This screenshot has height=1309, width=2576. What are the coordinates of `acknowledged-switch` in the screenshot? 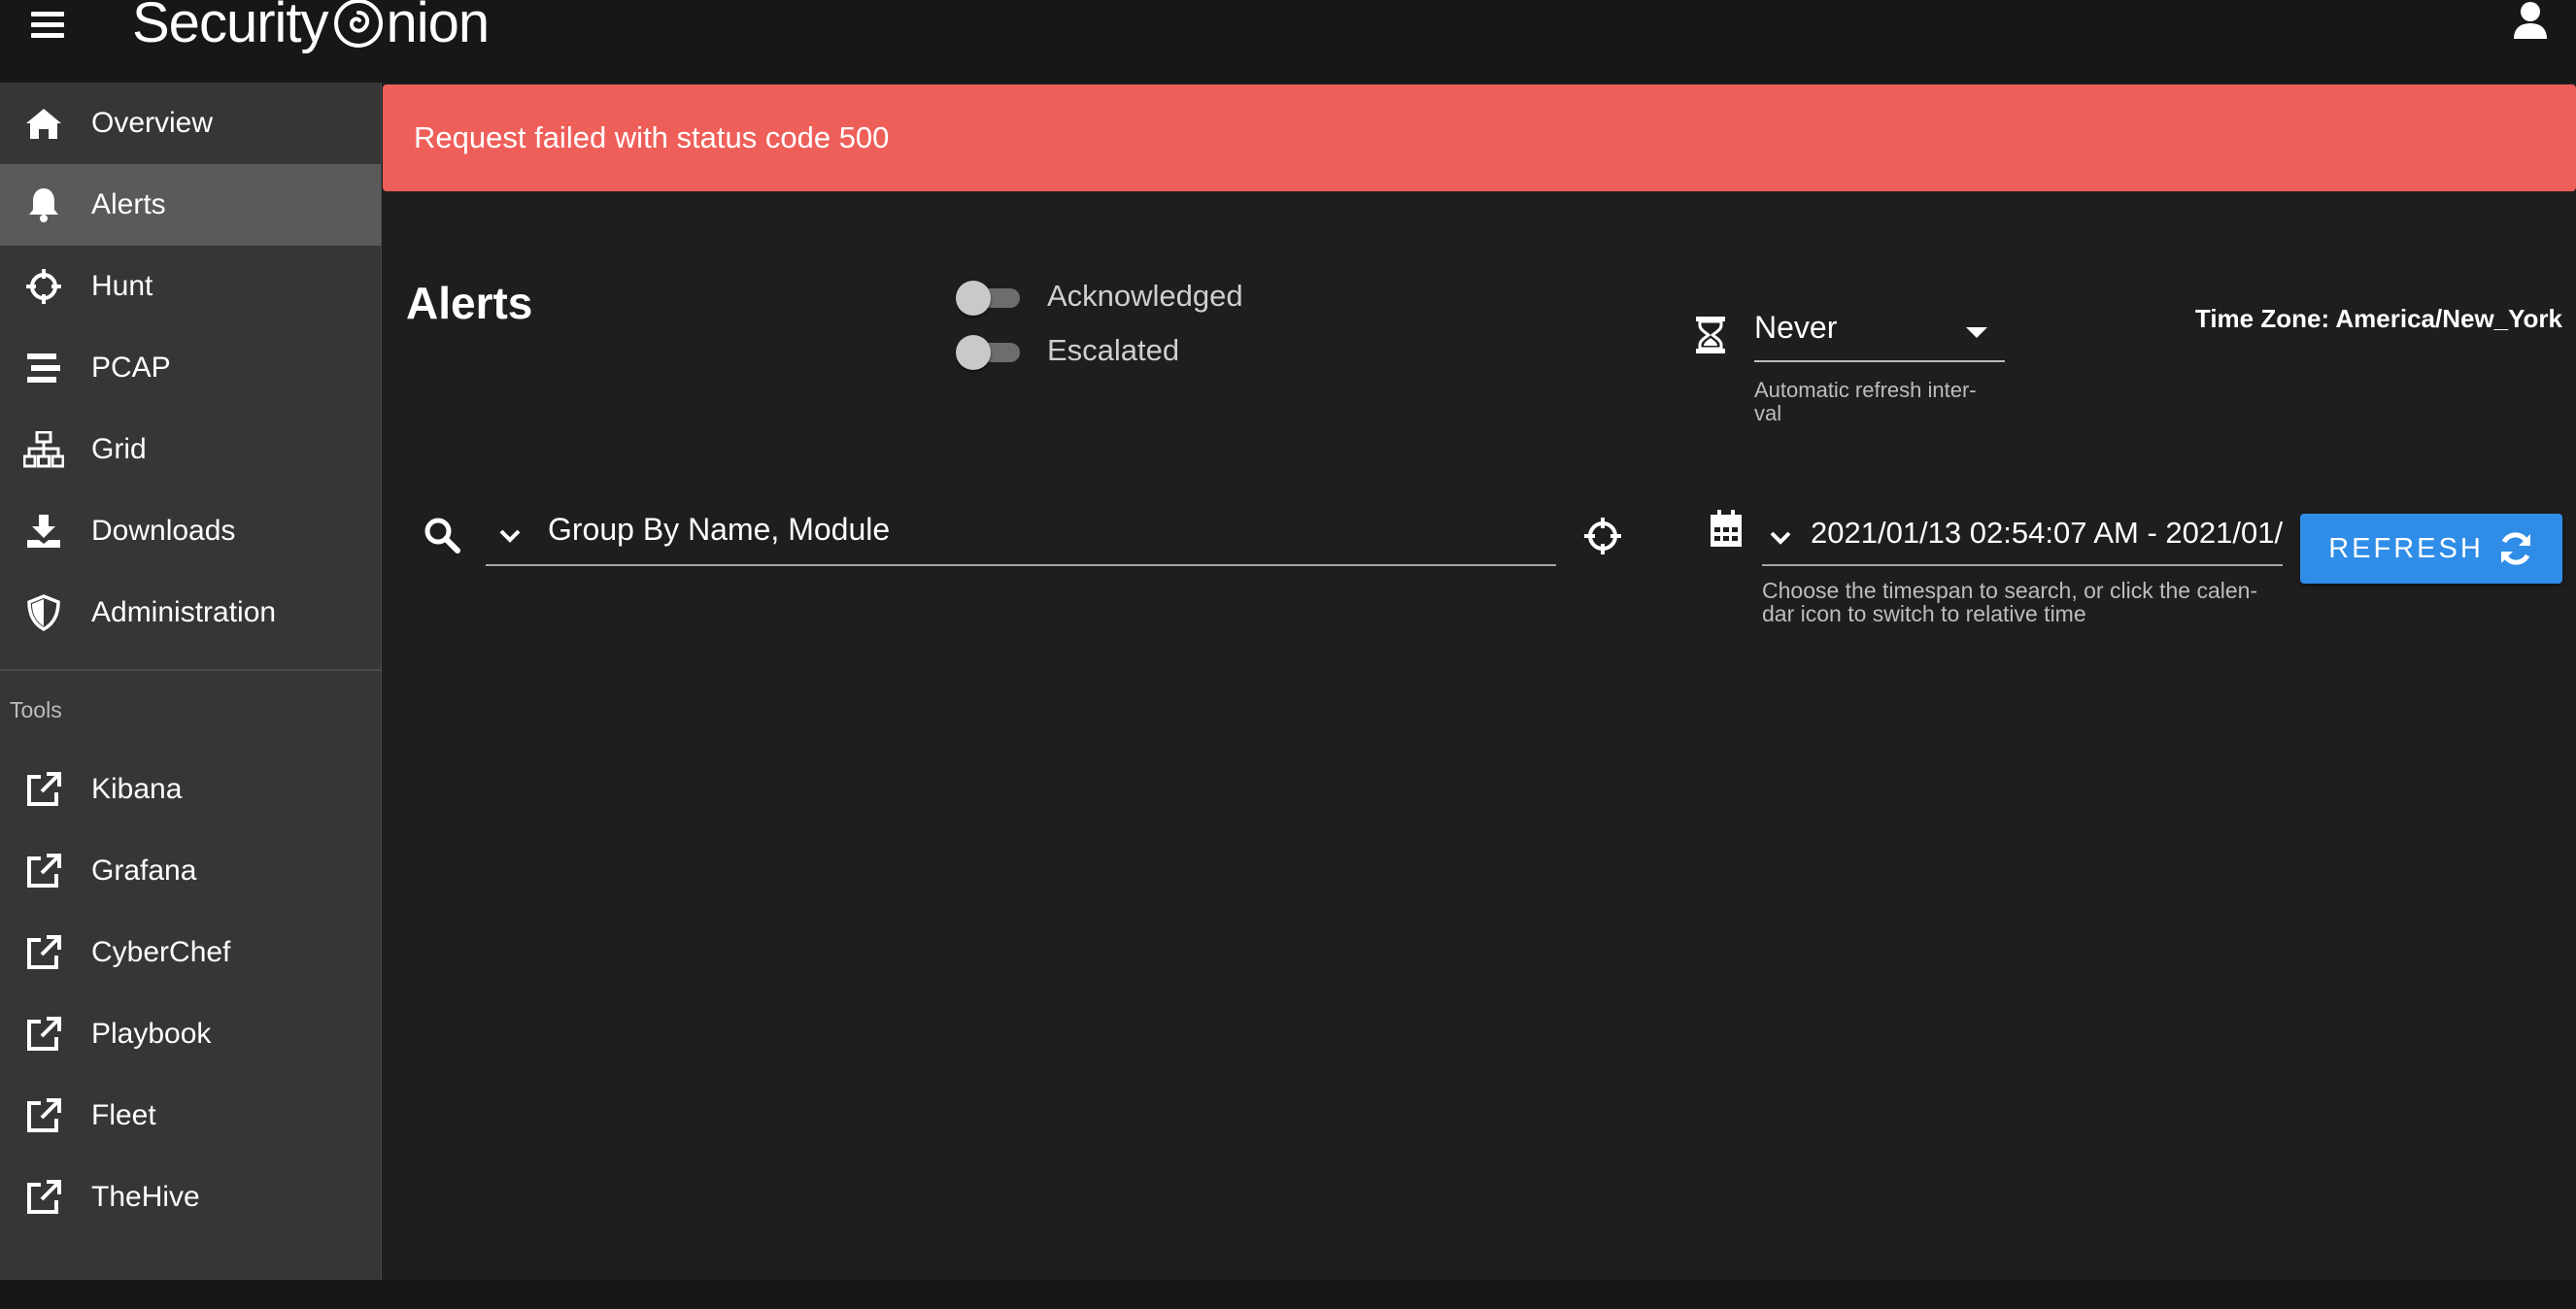 It's located at (990, 297).